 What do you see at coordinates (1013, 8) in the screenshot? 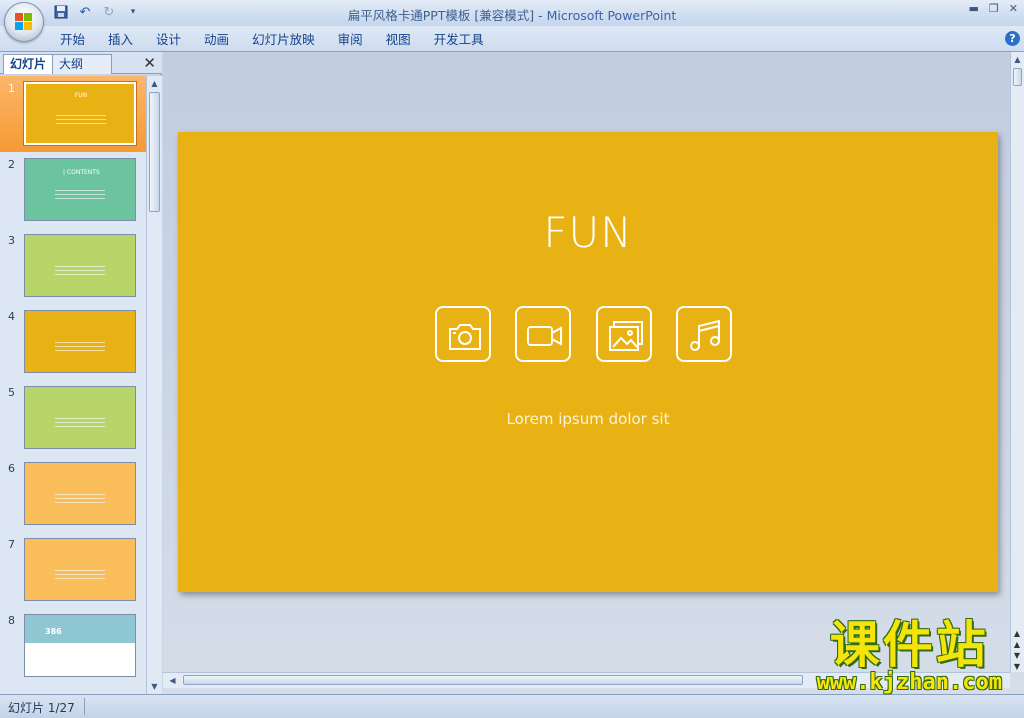
I see `close-icon: ✕` at bounding box center [1013, 8].